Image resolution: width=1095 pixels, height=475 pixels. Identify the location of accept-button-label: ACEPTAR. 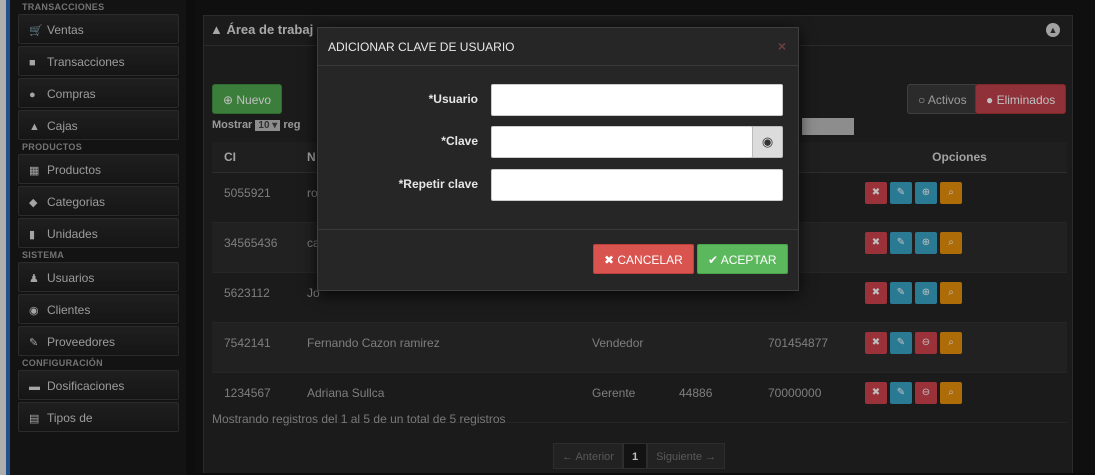
(748, 260).